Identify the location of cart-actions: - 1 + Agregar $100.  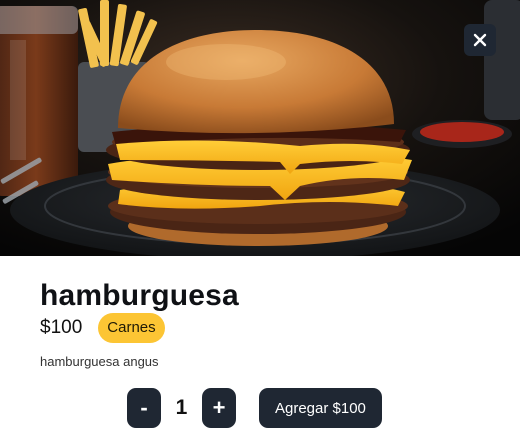
(254, 408).